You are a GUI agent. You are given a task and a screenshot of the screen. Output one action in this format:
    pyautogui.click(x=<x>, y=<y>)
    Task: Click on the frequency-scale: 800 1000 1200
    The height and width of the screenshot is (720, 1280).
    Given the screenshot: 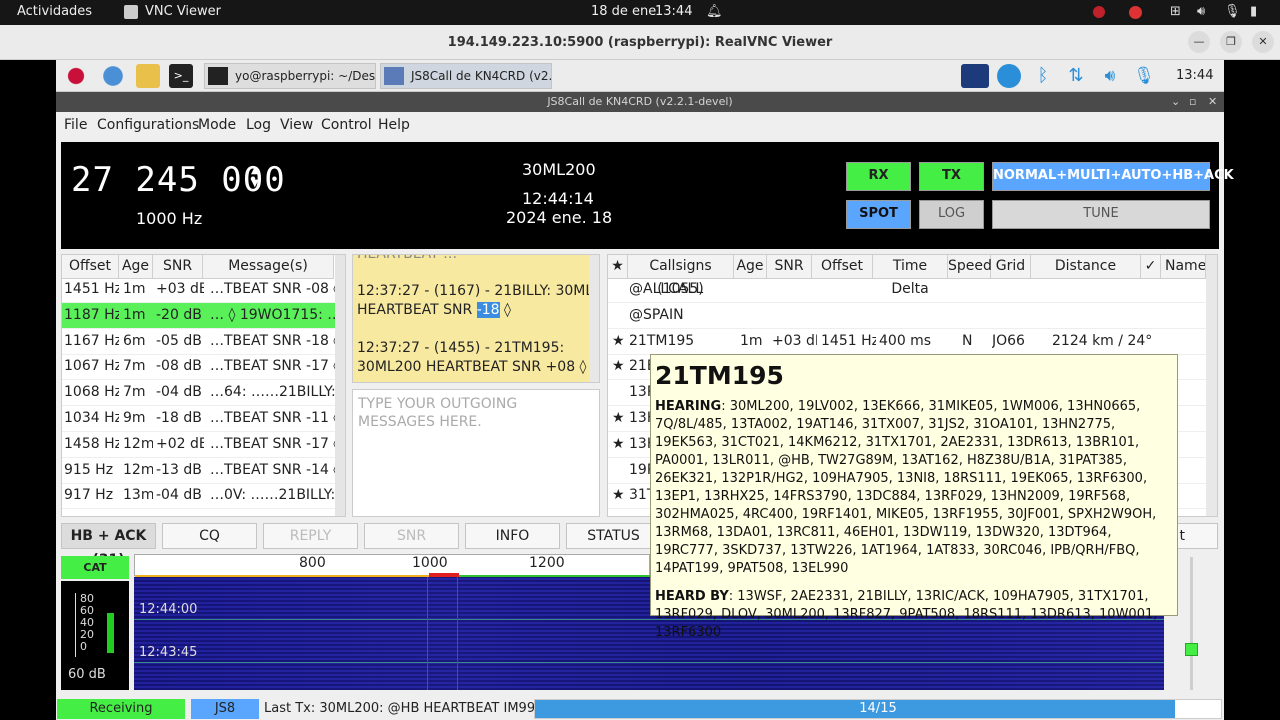 What is the action you would take?
    pyautogui.click(x=392, y=566)
    